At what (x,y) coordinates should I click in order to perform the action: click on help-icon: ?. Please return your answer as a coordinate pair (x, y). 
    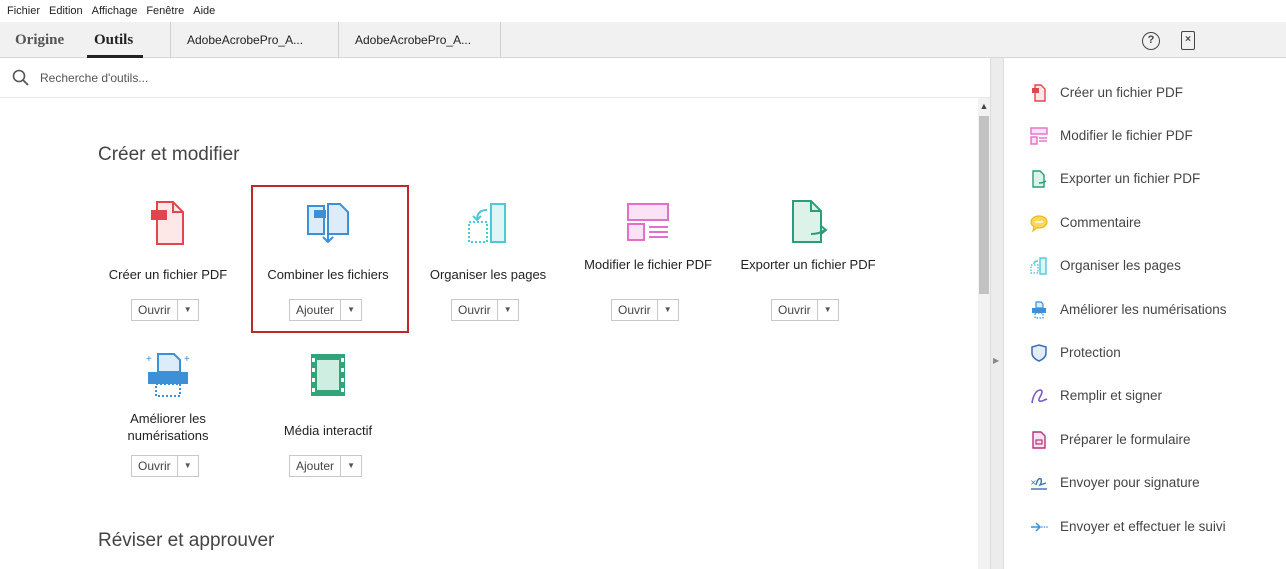
    Looking at the image, I should click on (1151, 41).